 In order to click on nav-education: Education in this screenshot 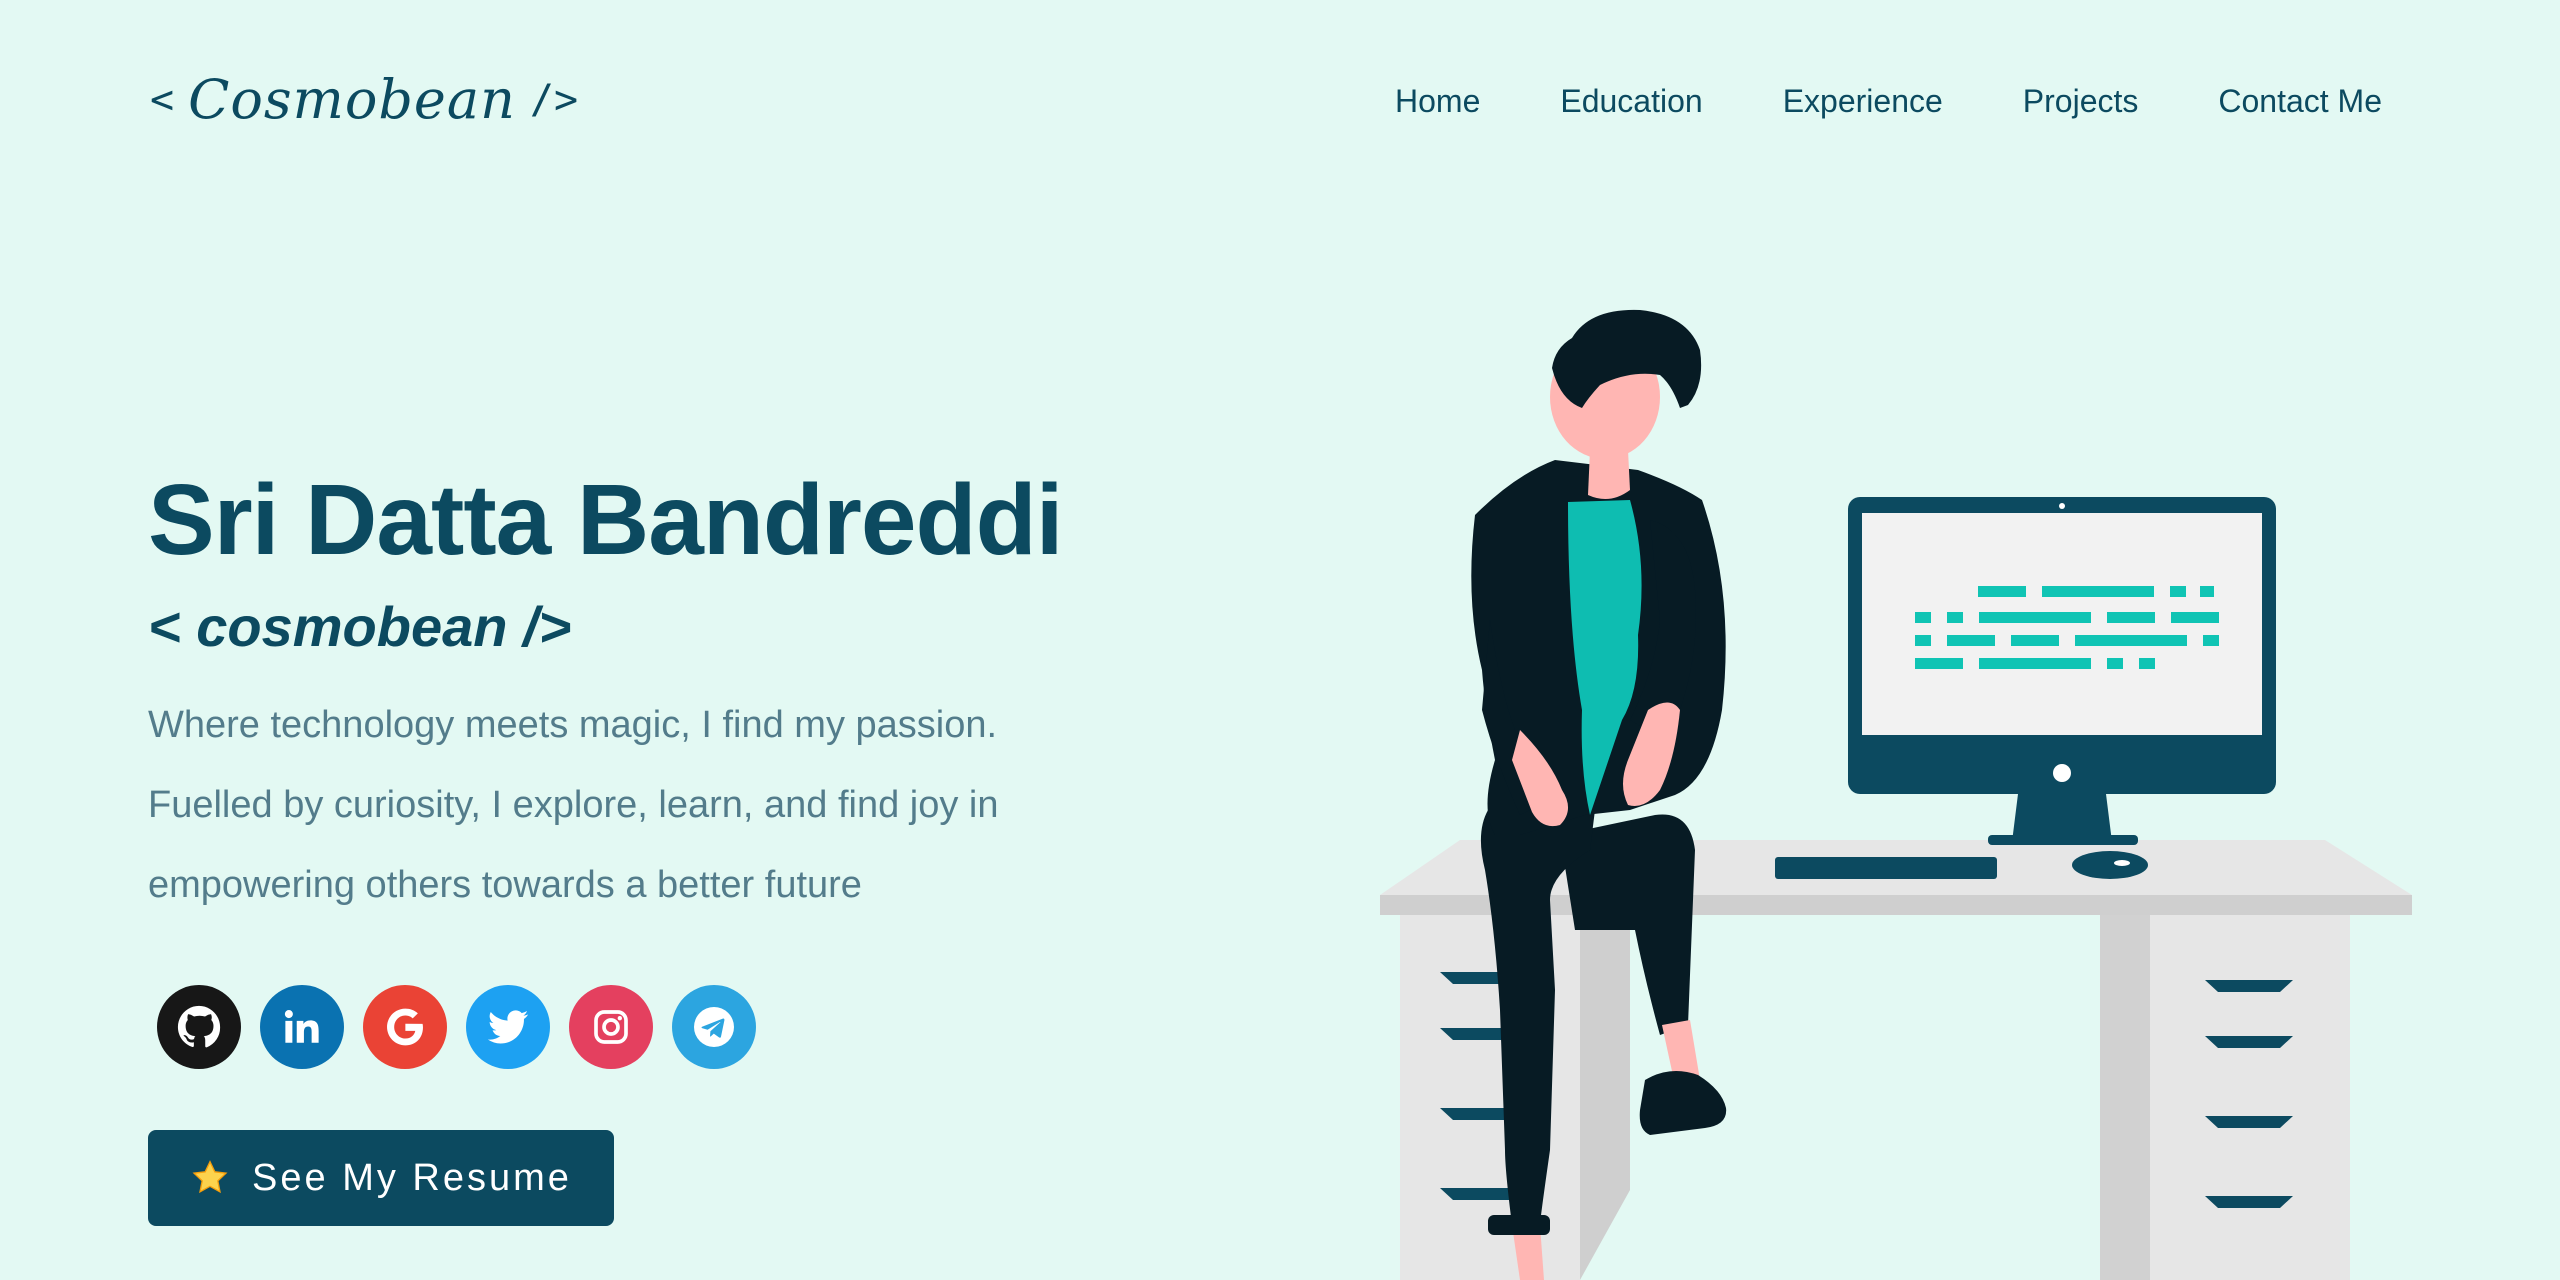, I will do `click(1631, 101)`.